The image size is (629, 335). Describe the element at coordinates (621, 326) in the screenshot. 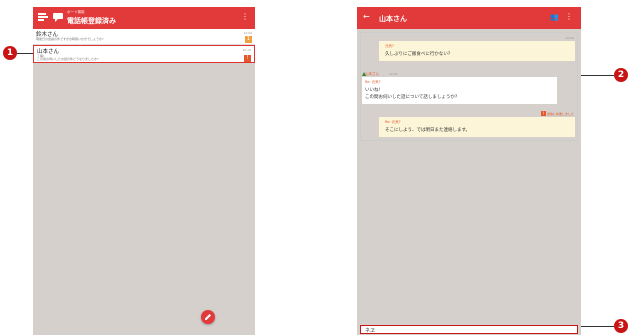

I see `callout-3: 3` at that location.